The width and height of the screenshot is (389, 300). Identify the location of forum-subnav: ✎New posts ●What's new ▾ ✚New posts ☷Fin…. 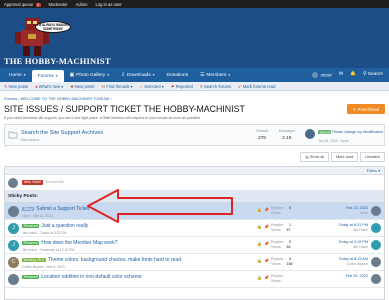
(194, 86).